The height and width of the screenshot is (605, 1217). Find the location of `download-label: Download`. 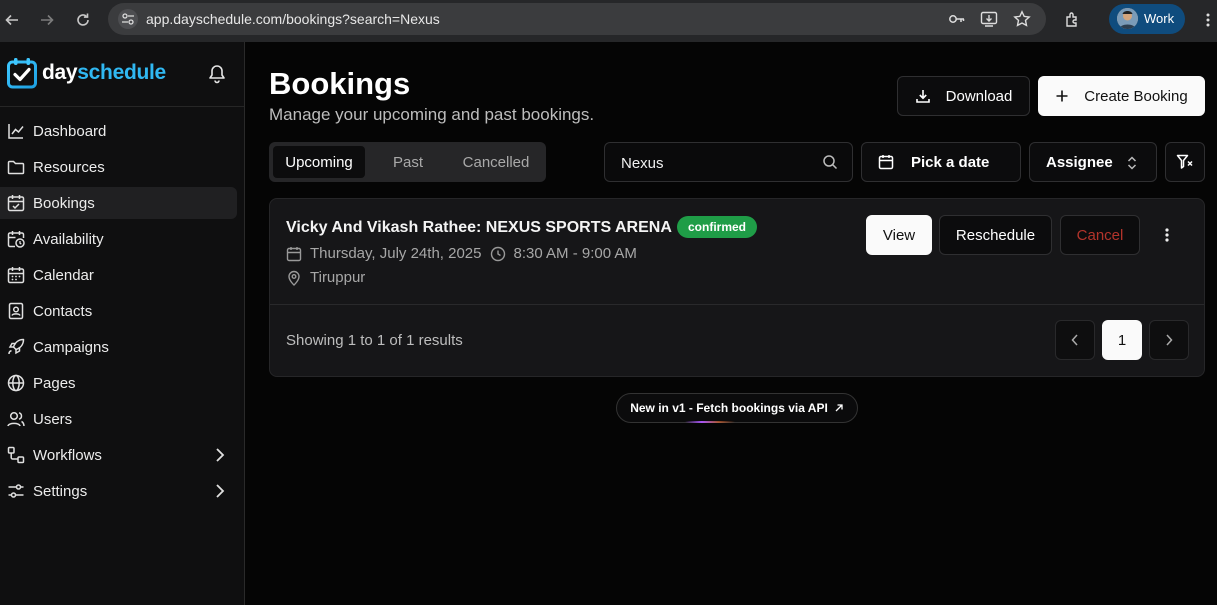

download-label: Download is located at coordinates (979, 96).